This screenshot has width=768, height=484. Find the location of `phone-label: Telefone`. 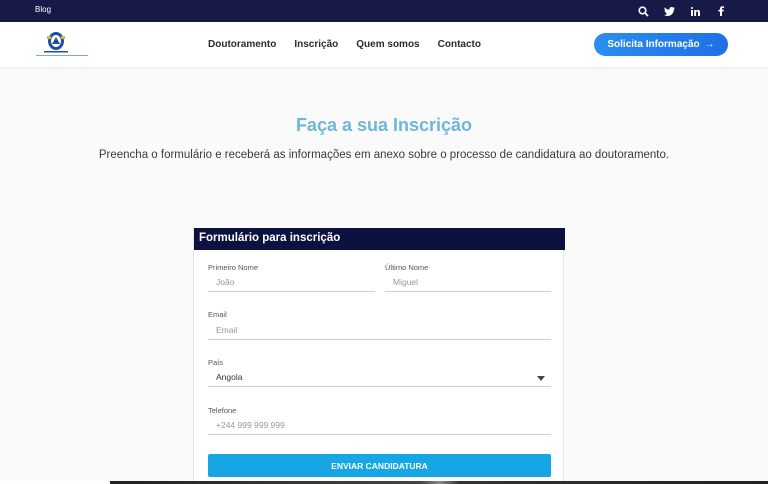

phone-label: Telefone is located at coordinates (222, 410).